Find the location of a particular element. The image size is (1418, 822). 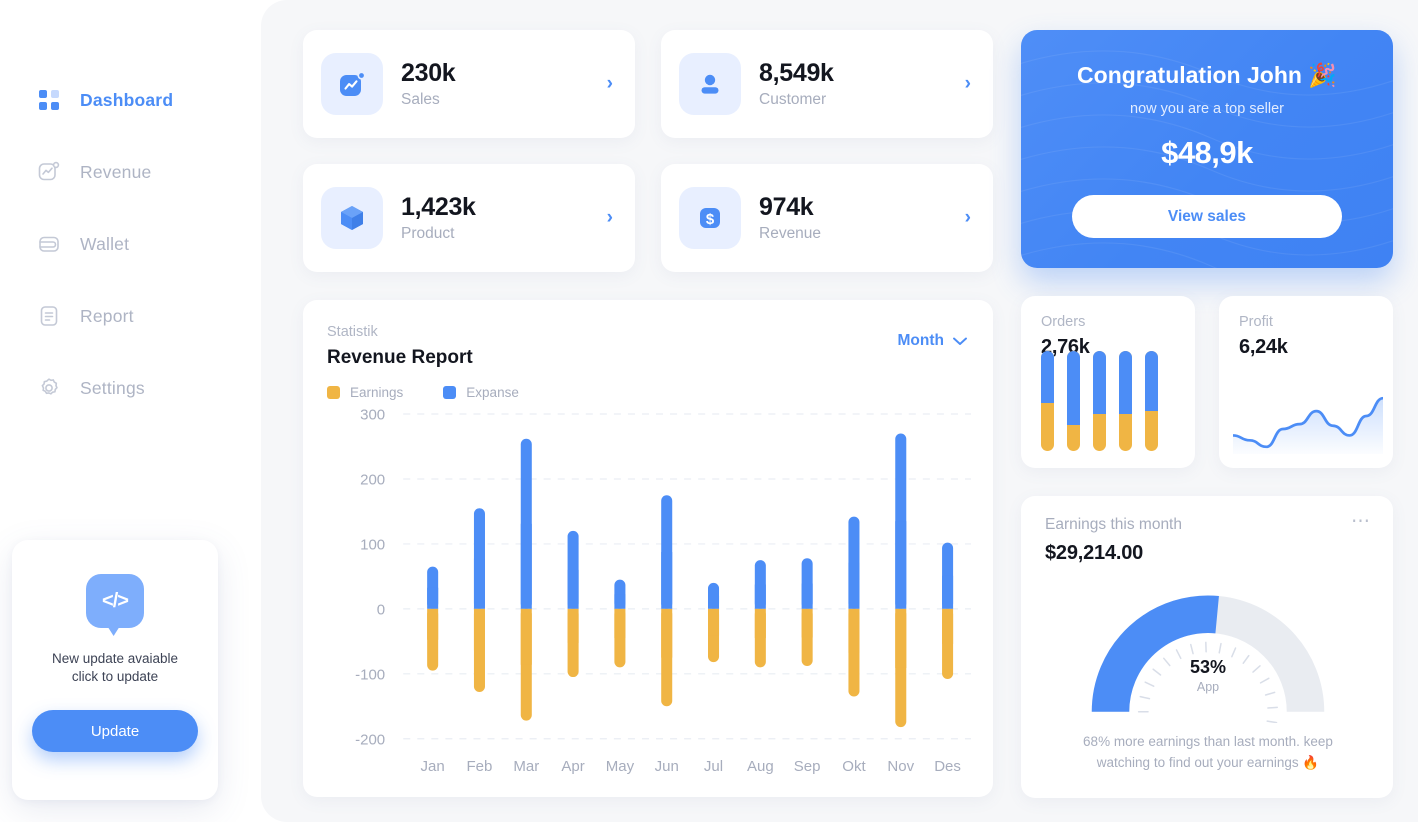

stat-label: Revenue is located at coordinates (790, 233).